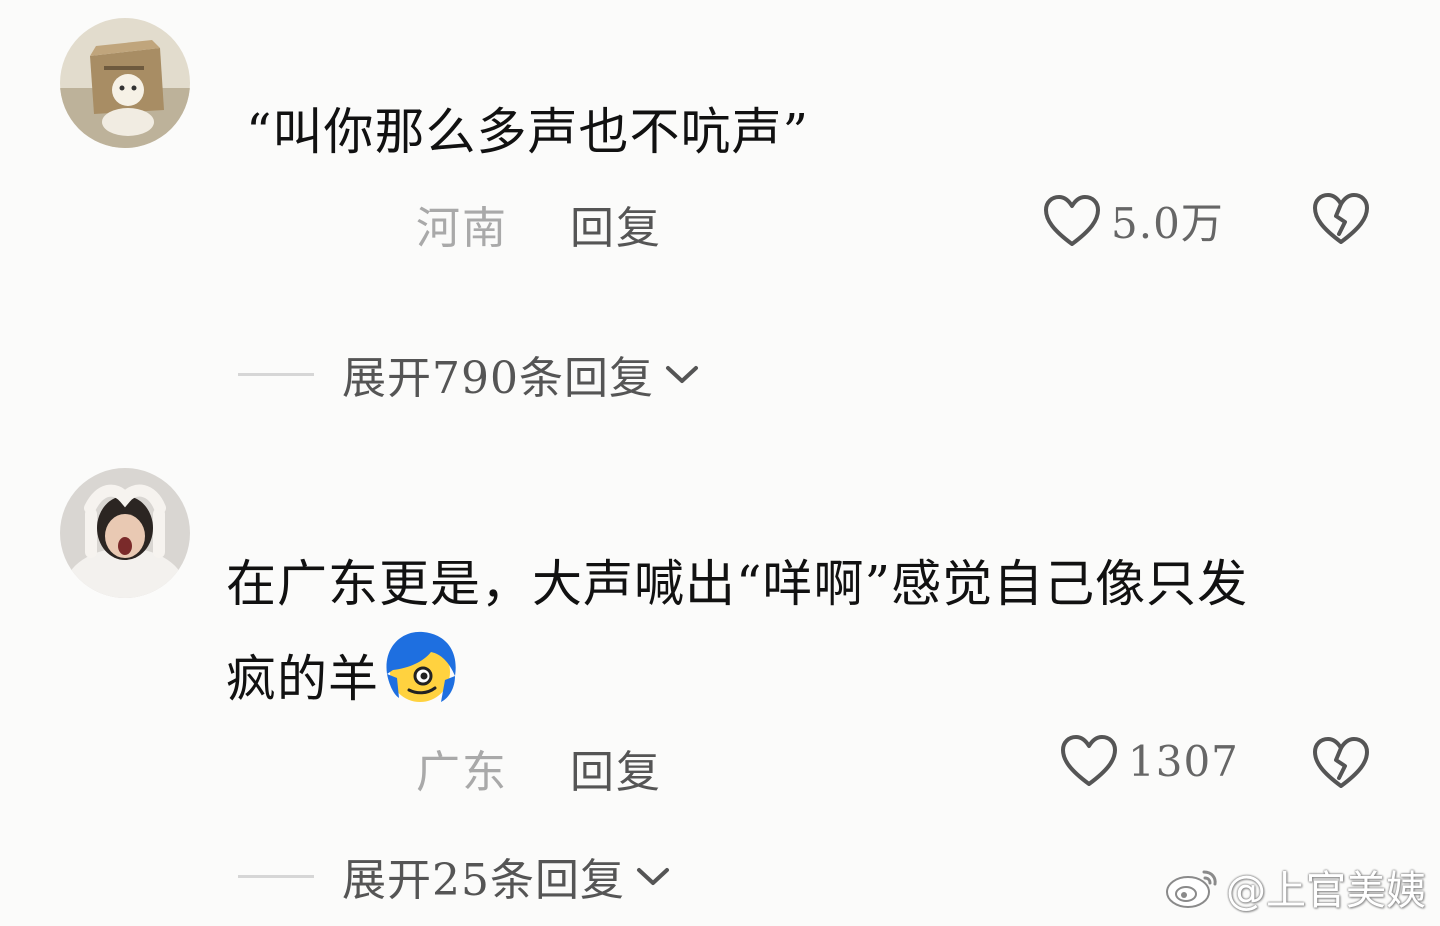  I want to click on expand-replies-button: 展开25条回复, so click(454, 876).